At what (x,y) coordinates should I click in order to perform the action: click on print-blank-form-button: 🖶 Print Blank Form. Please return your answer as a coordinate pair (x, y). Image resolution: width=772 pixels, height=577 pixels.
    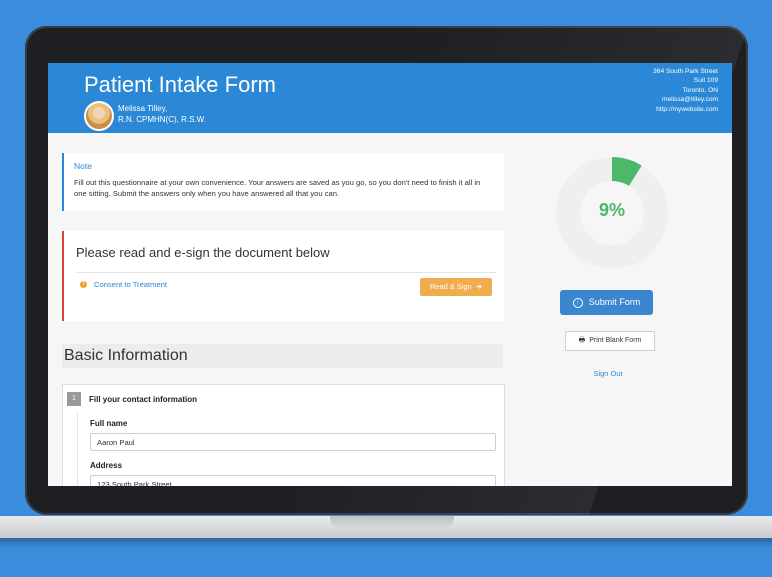
    Looking at the image, I should click on (610, 341).